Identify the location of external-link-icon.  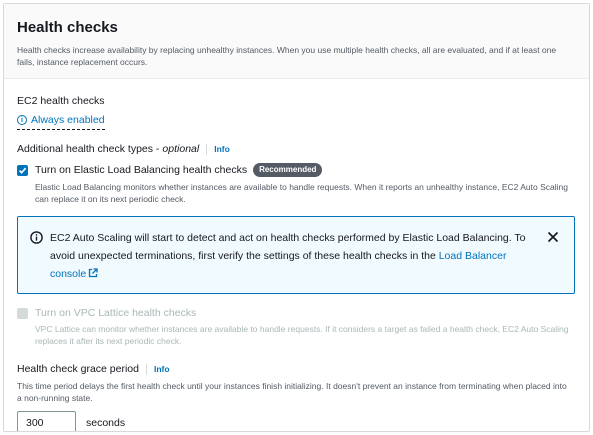
(93, 273).